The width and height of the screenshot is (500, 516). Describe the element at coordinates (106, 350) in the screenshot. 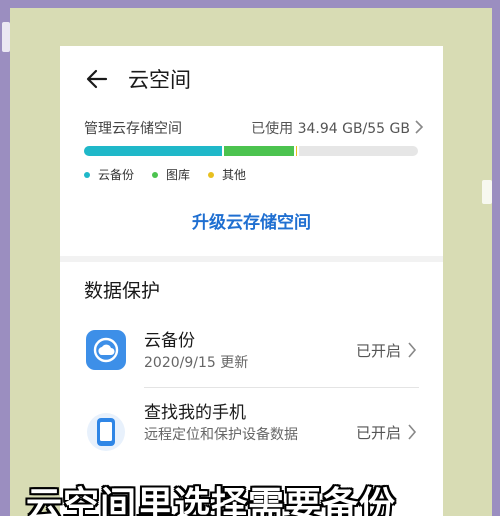

I see `cloud-backup-icon` at that location.